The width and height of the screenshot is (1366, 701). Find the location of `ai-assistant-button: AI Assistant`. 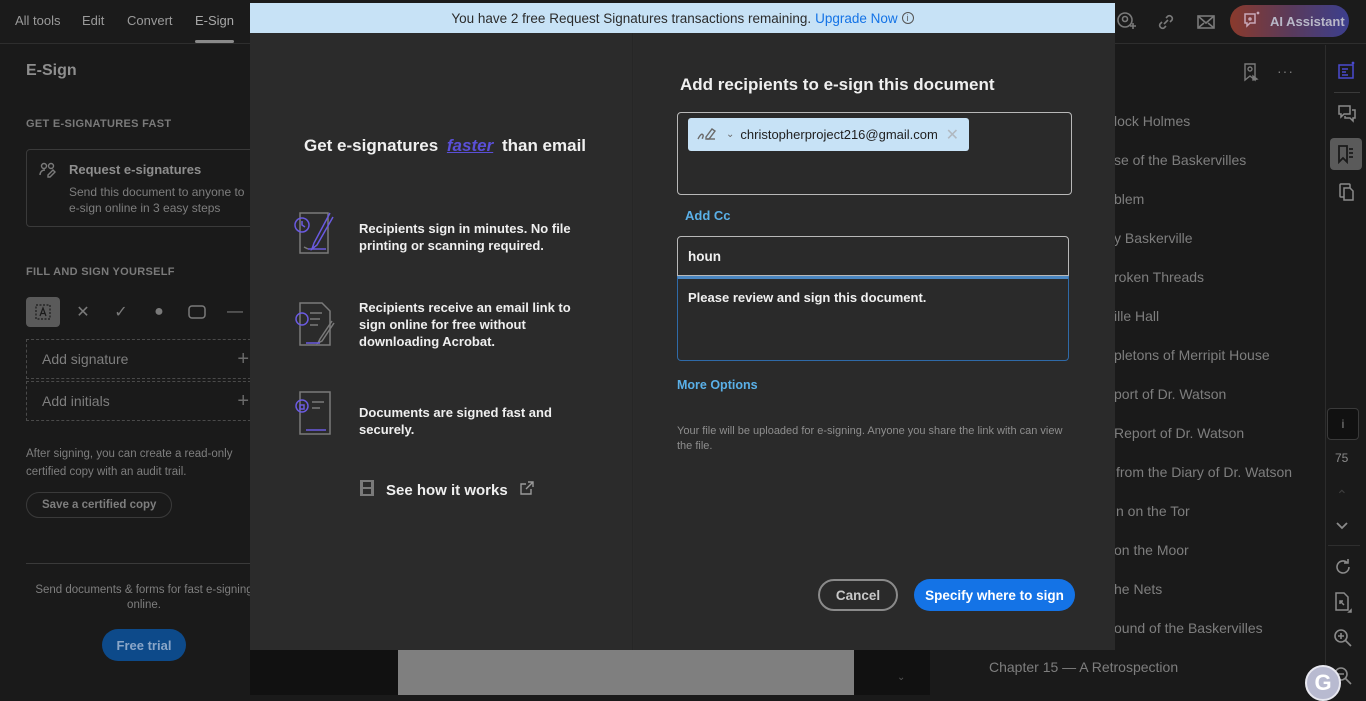

ai-assistant-button: AI Assistant is located at coordinates (1289, 21).